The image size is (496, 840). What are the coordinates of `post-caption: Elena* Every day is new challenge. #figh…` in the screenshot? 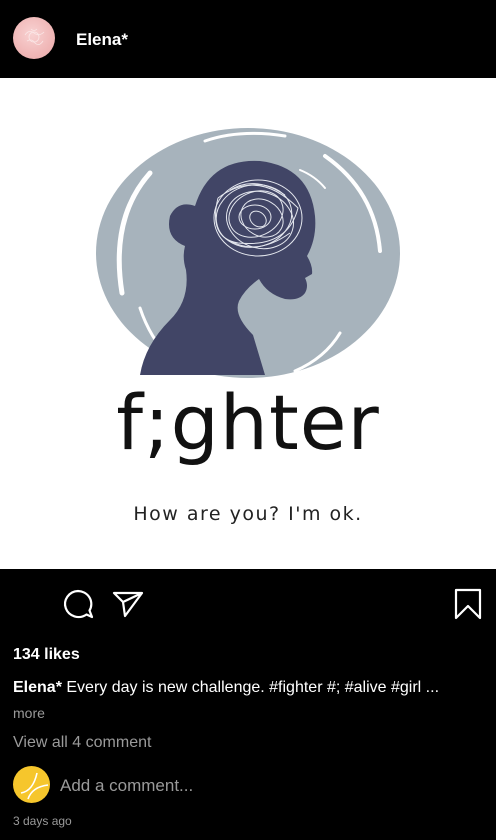 It's located at (250, 688).